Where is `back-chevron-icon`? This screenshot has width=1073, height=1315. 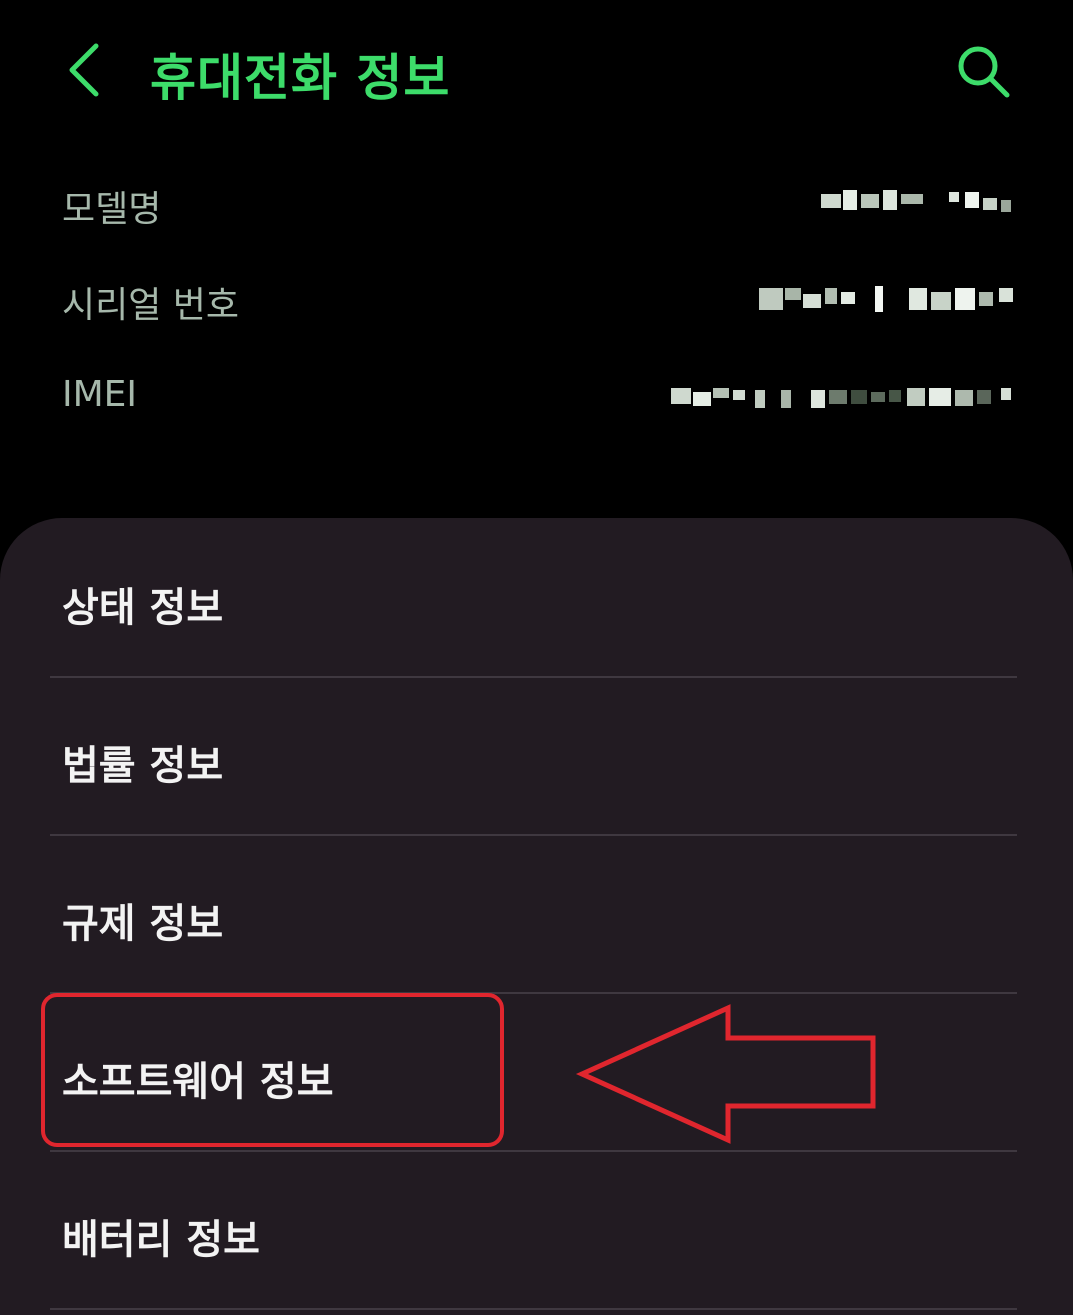
back-chevron-icon is located at coordinates (84, 70).